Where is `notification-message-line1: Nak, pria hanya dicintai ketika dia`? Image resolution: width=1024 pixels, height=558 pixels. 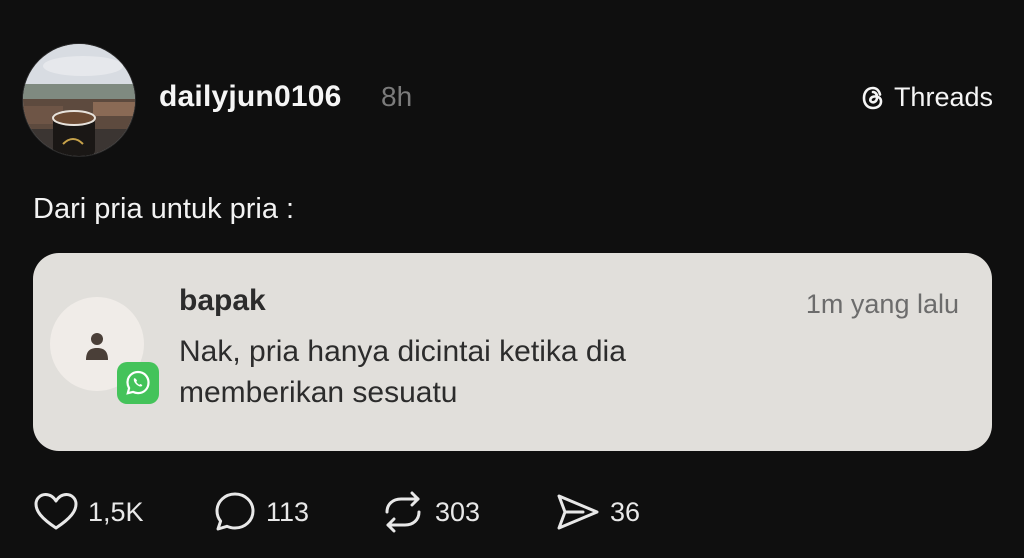 notification-message-line1: Nak, pria hanya dicintai ketika dia is located at coordinates (402, 351).